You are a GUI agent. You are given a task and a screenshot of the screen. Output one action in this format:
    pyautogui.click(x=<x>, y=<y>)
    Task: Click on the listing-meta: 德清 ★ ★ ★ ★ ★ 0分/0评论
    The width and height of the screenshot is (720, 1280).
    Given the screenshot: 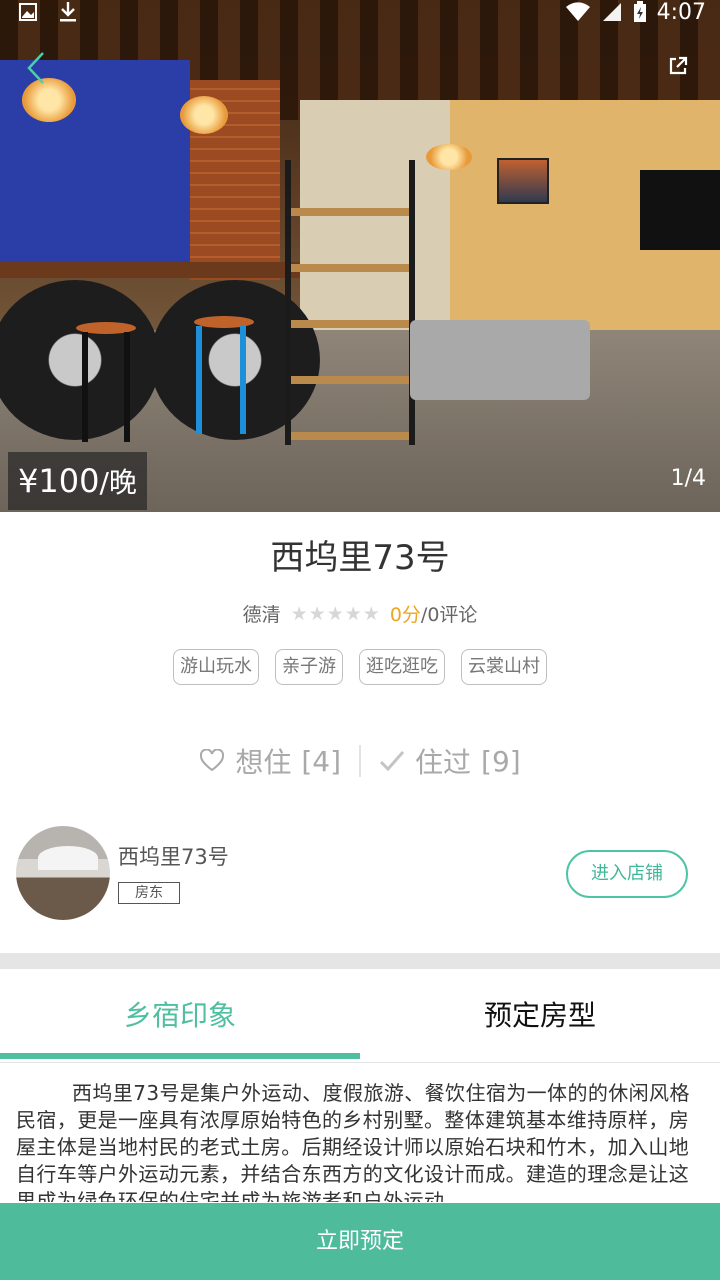 What is the action you would take?
    pyautogui.click(x=360, y=613)
    